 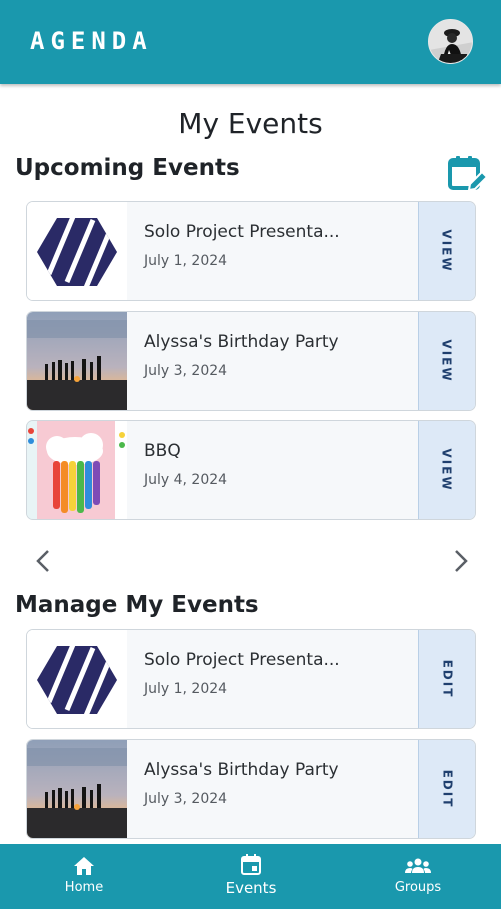 What do you see at coordinates (84, 876) in the screenshot?
I see `nav-home: Home` at bounding box center [84, 876].